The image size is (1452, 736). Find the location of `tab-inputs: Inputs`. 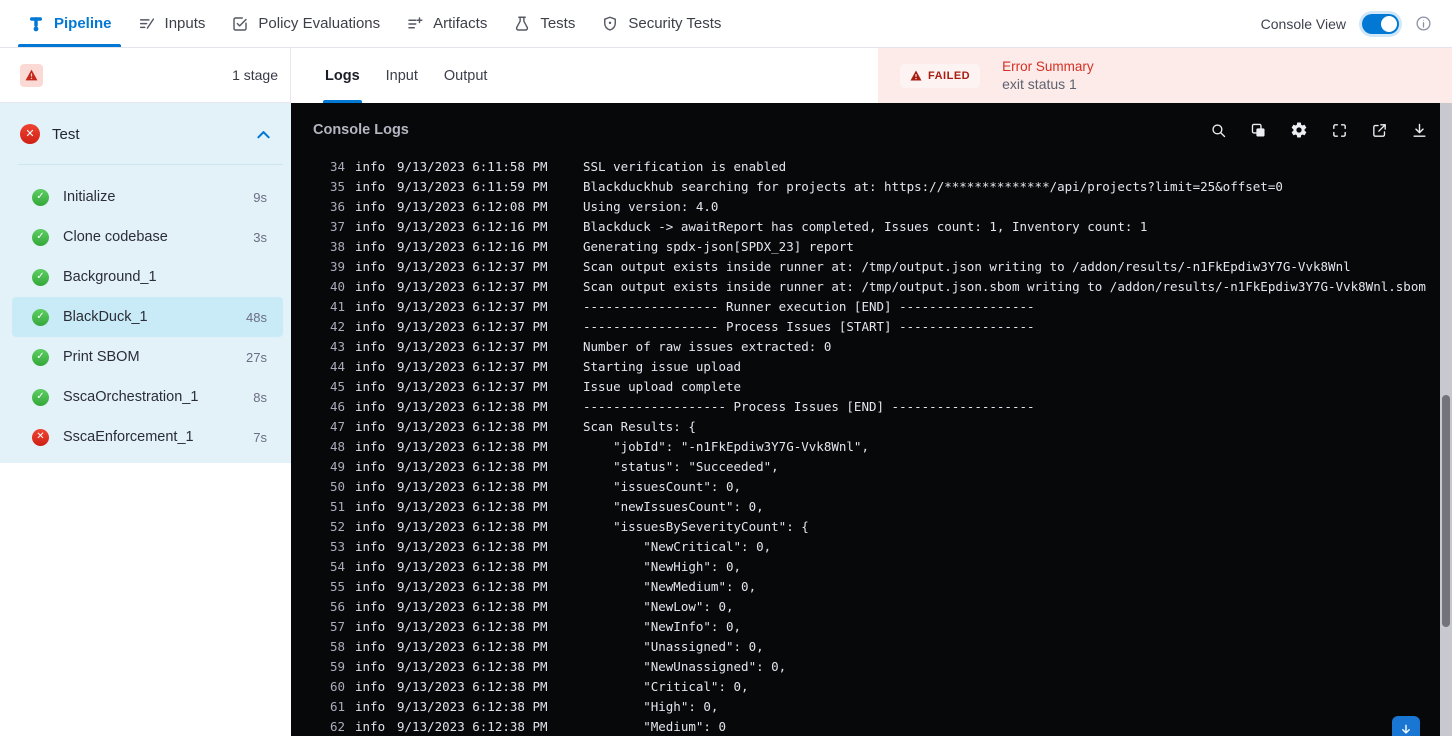

tab-inputs: Inputs is located at coordinates (172, 23).